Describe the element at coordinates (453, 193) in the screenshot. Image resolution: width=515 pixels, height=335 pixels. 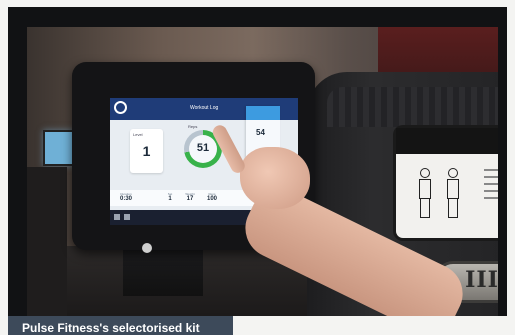
I see `body-figure-back-icon` at that location.